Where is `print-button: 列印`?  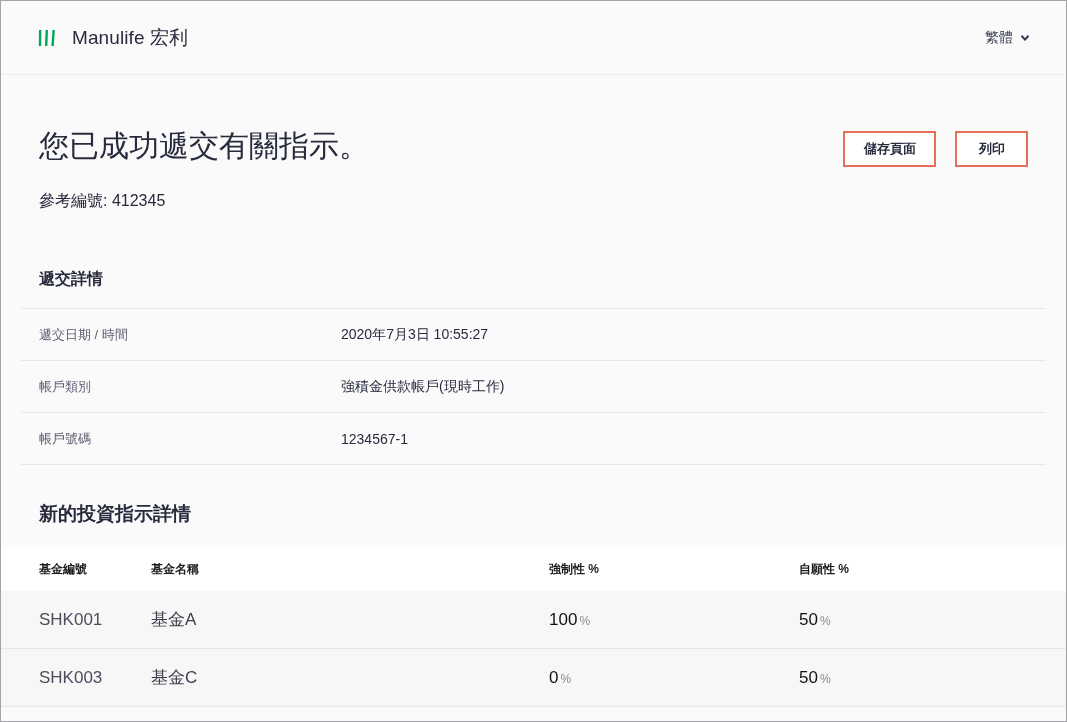 print-button: 列印 is located at coordinates (991, 149).